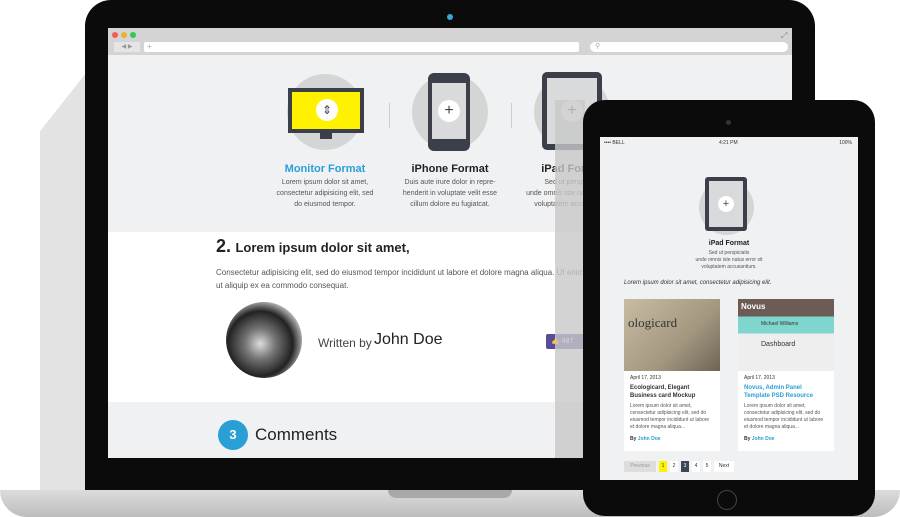  I want to click on feature-title: iPad Format, so click(729, 243).